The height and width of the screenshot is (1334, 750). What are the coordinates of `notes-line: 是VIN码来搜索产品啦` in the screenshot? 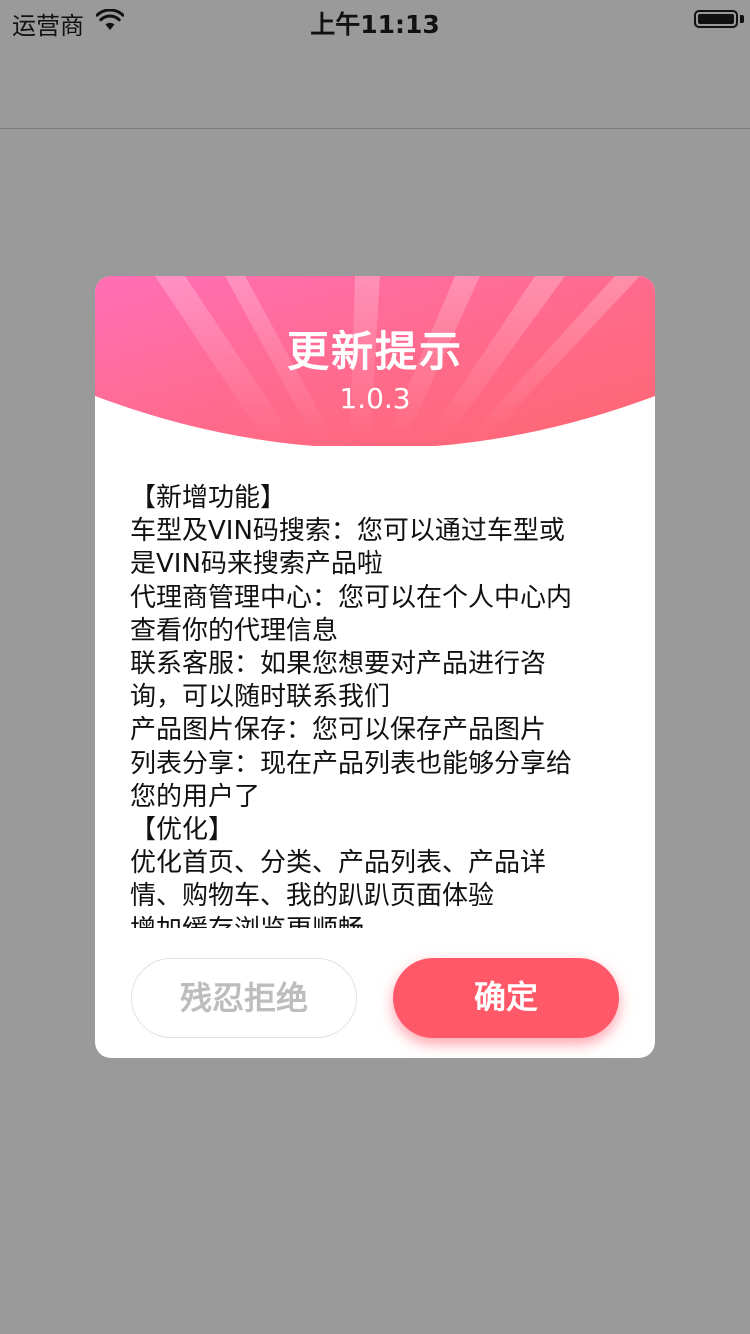 It's located at (256, 564).